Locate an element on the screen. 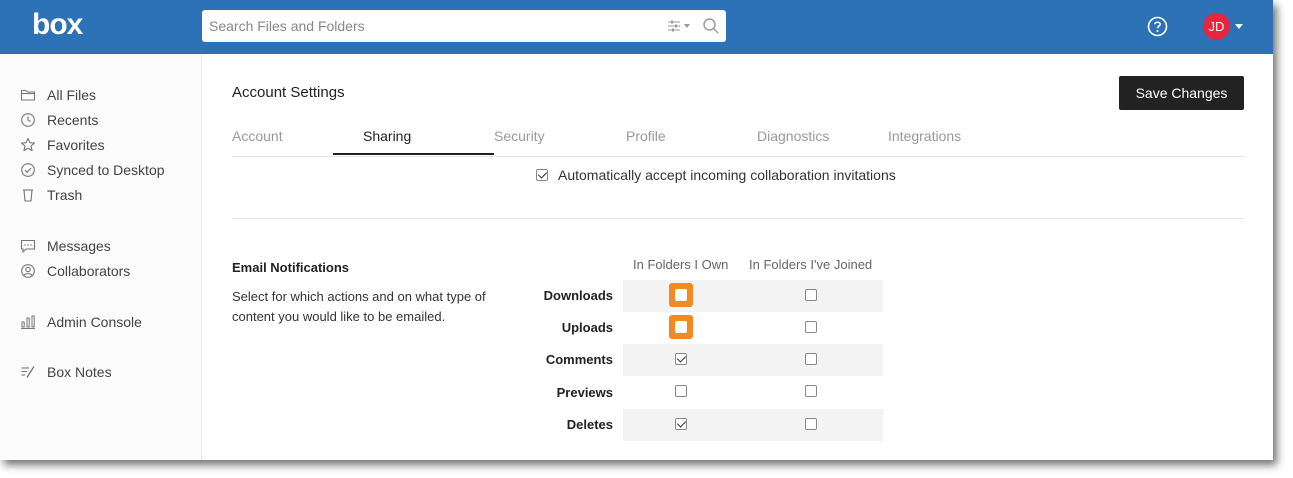 The width and height of the screenshot is (1293, 478). deletes-own-checkbox is located at coordinates (681, 424).